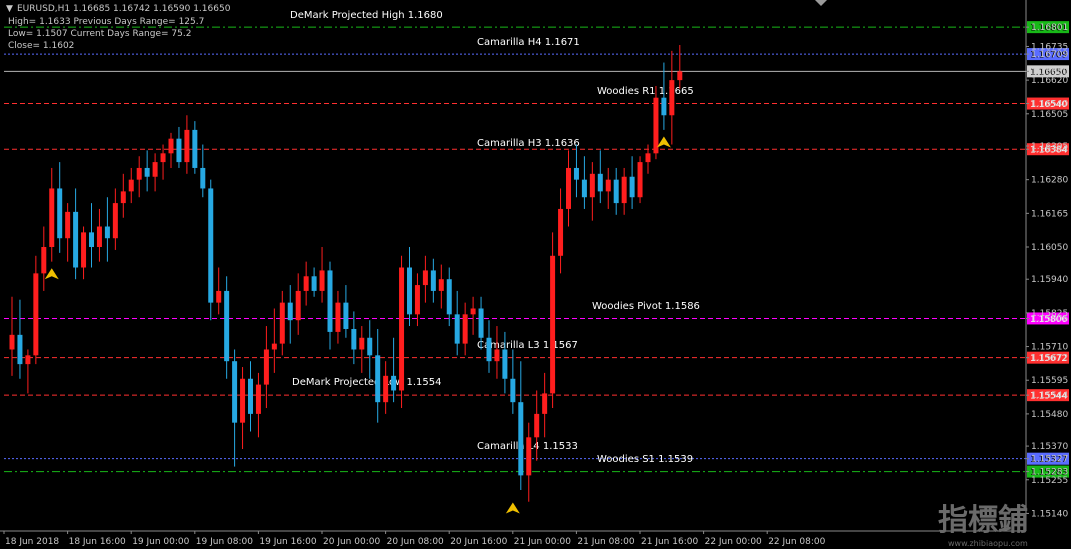 The height and width of the screenshot is (549, 1071). I want to click on x-tick-label: 21 Jun 08:00, so click(605, 542).